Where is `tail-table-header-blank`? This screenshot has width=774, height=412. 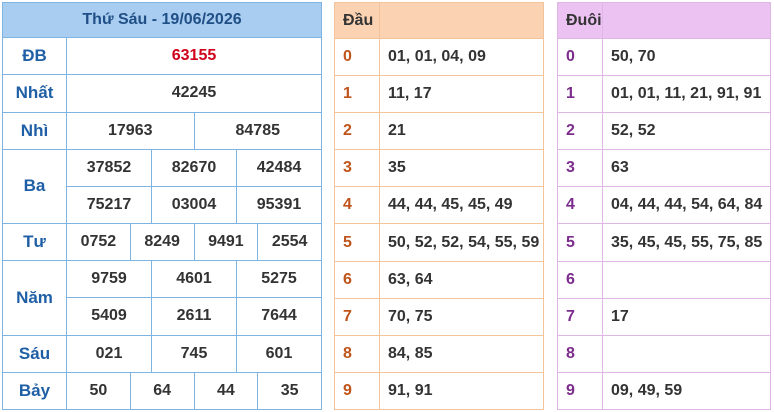
tail-table-header-blank is located at coordinates (686, 20).